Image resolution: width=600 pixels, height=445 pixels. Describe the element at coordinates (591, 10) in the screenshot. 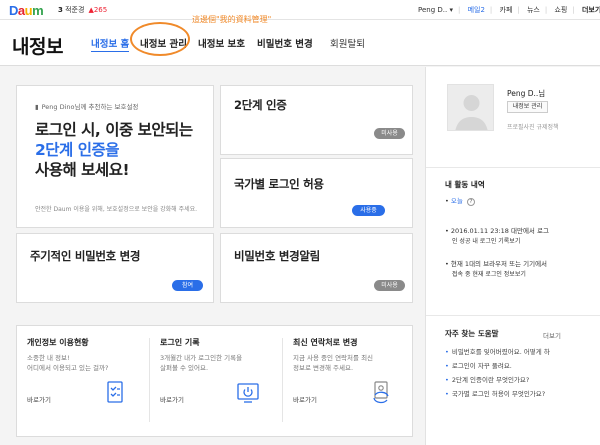

I see `nav-more: 더보기 ▾` at that location.